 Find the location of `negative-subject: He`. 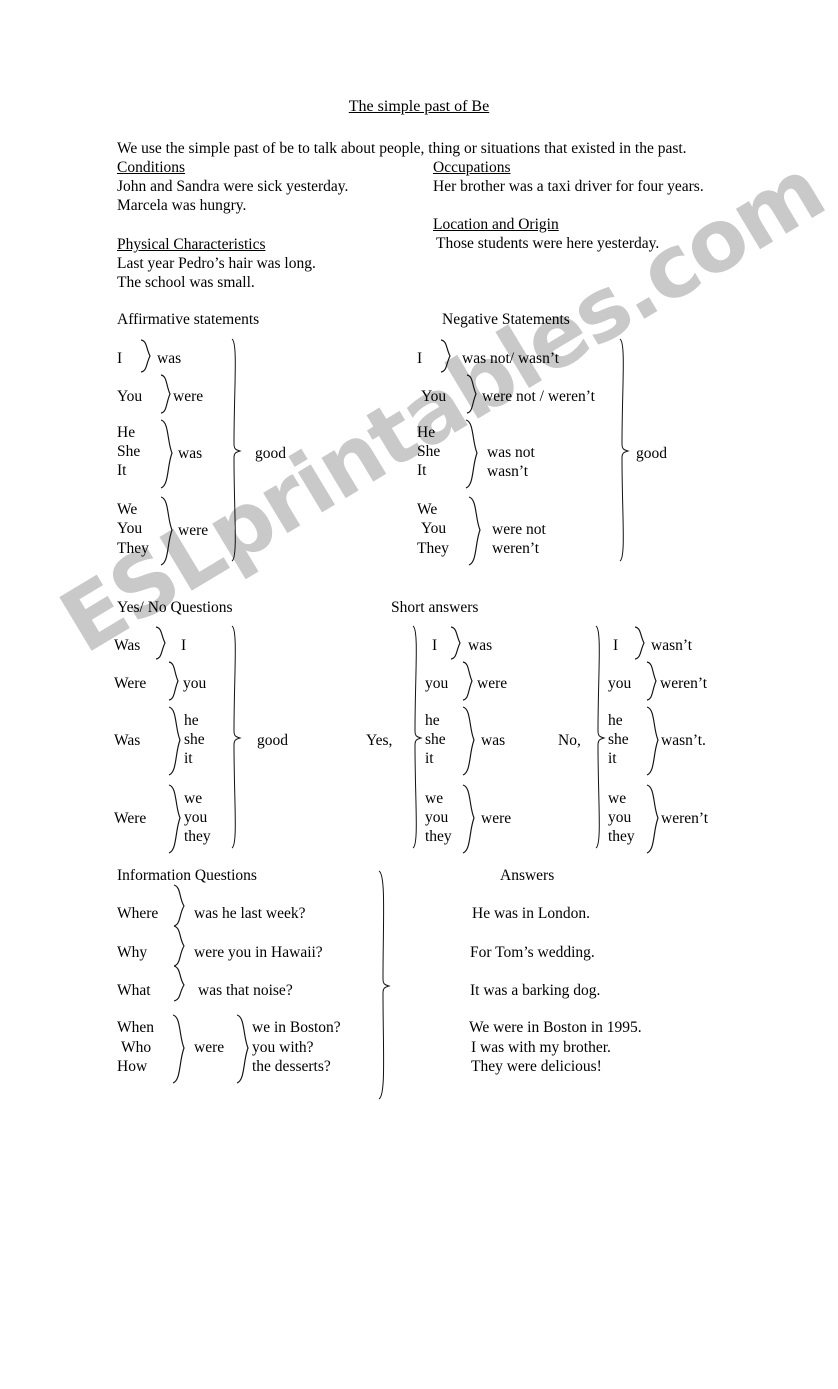

negative-subject: He is located at coordinates (426, 432).